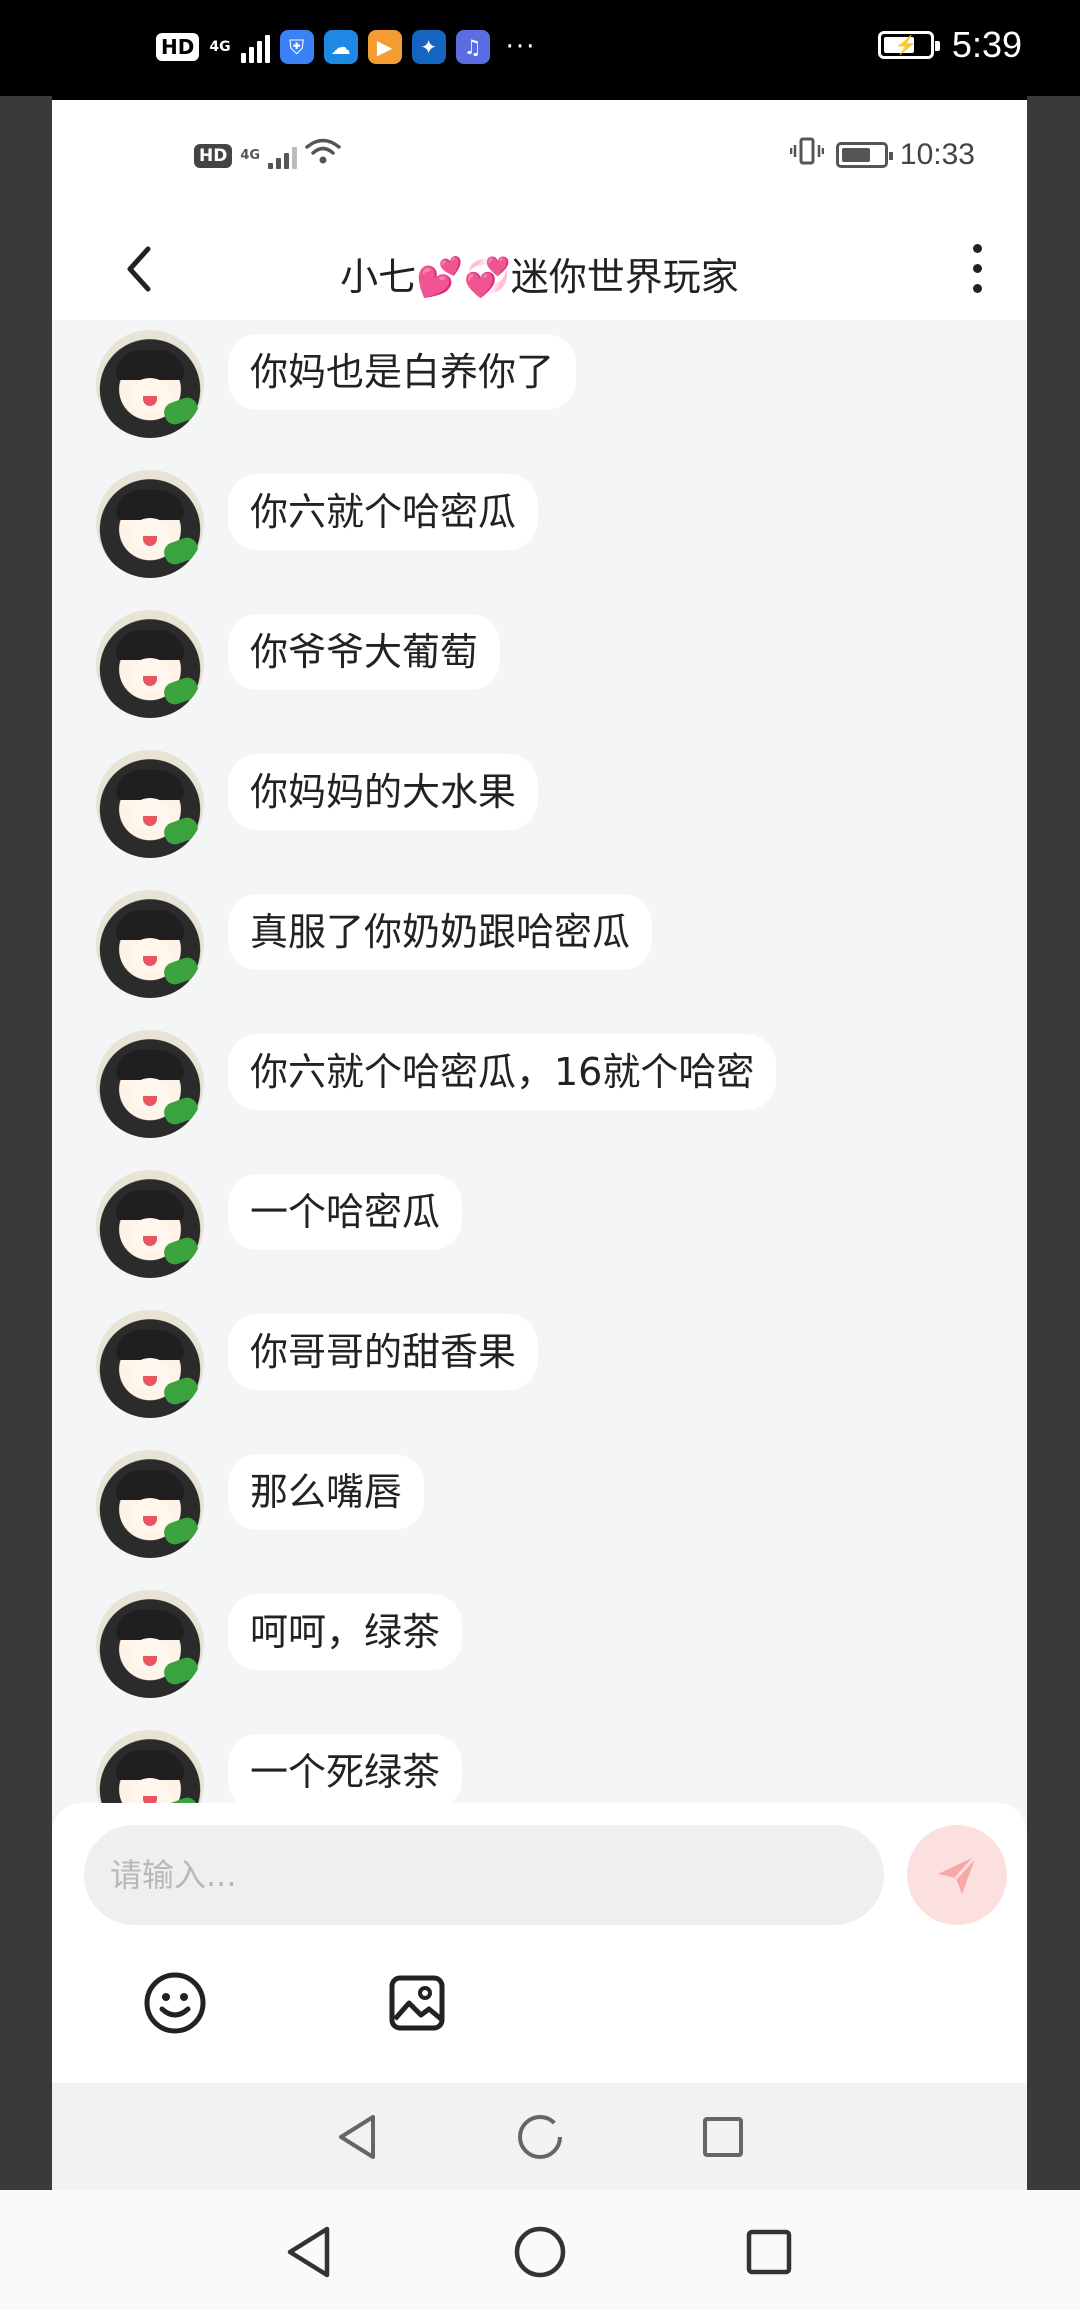  I want to click on host-system-navbar, so click(540, 2250).